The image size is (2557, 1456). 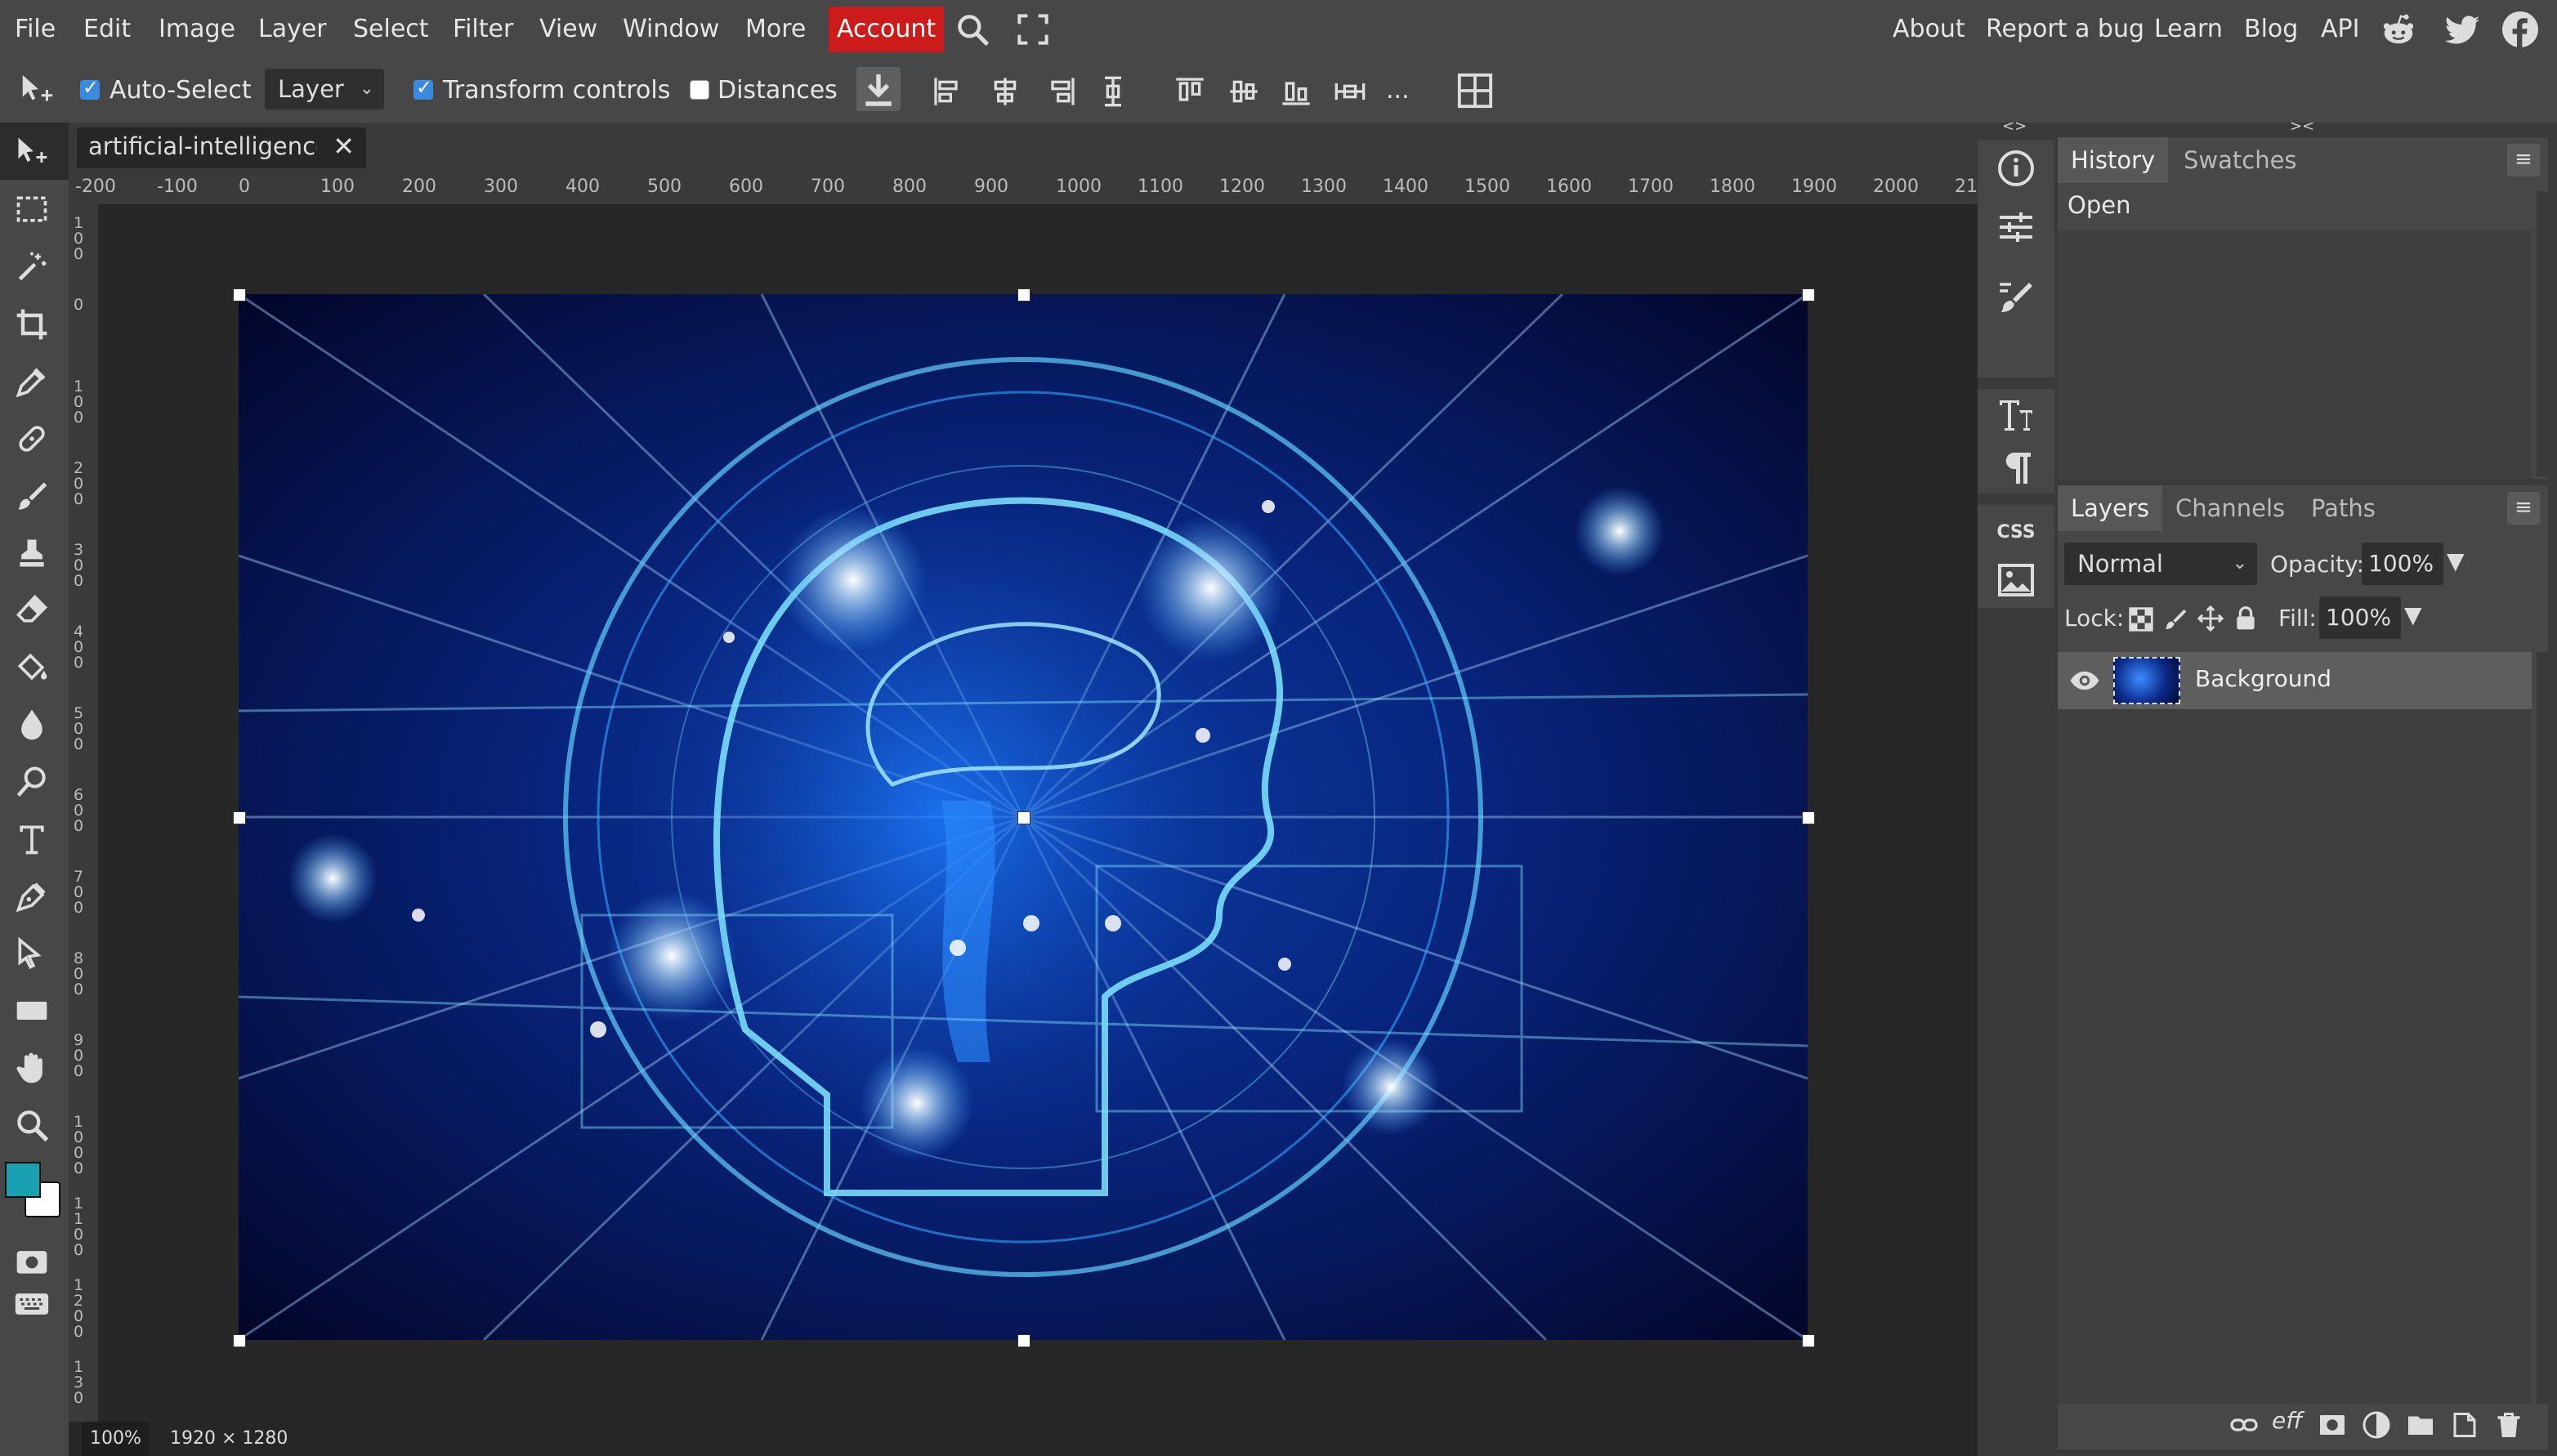 I want to click on lock-transparency-icon, so click(x=2141, y=619).